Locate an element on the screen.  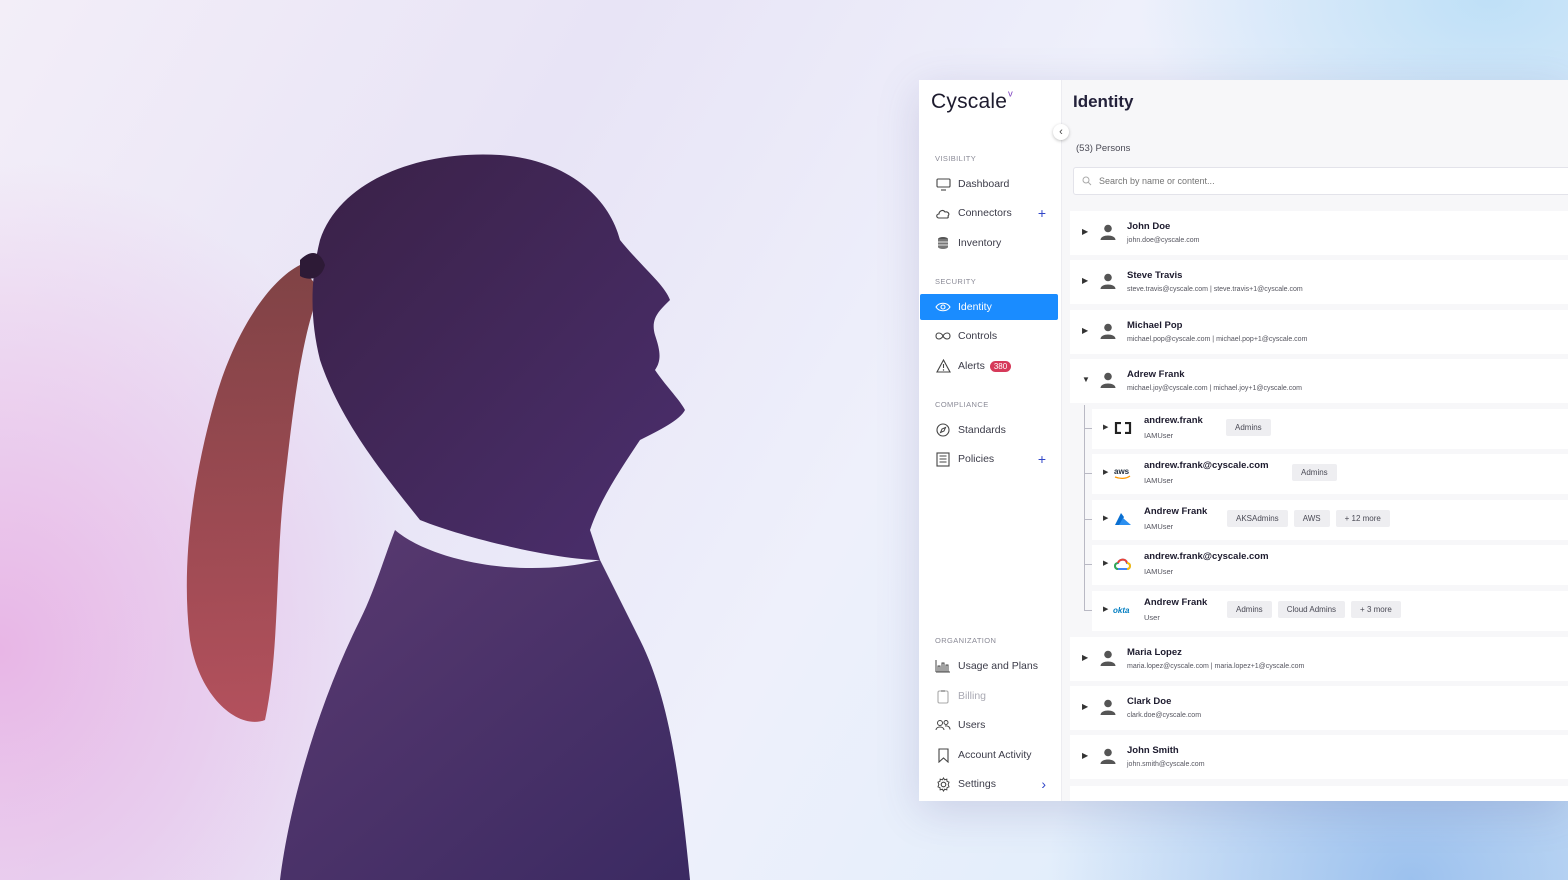
database-icon is located at coordinates (943, 243).